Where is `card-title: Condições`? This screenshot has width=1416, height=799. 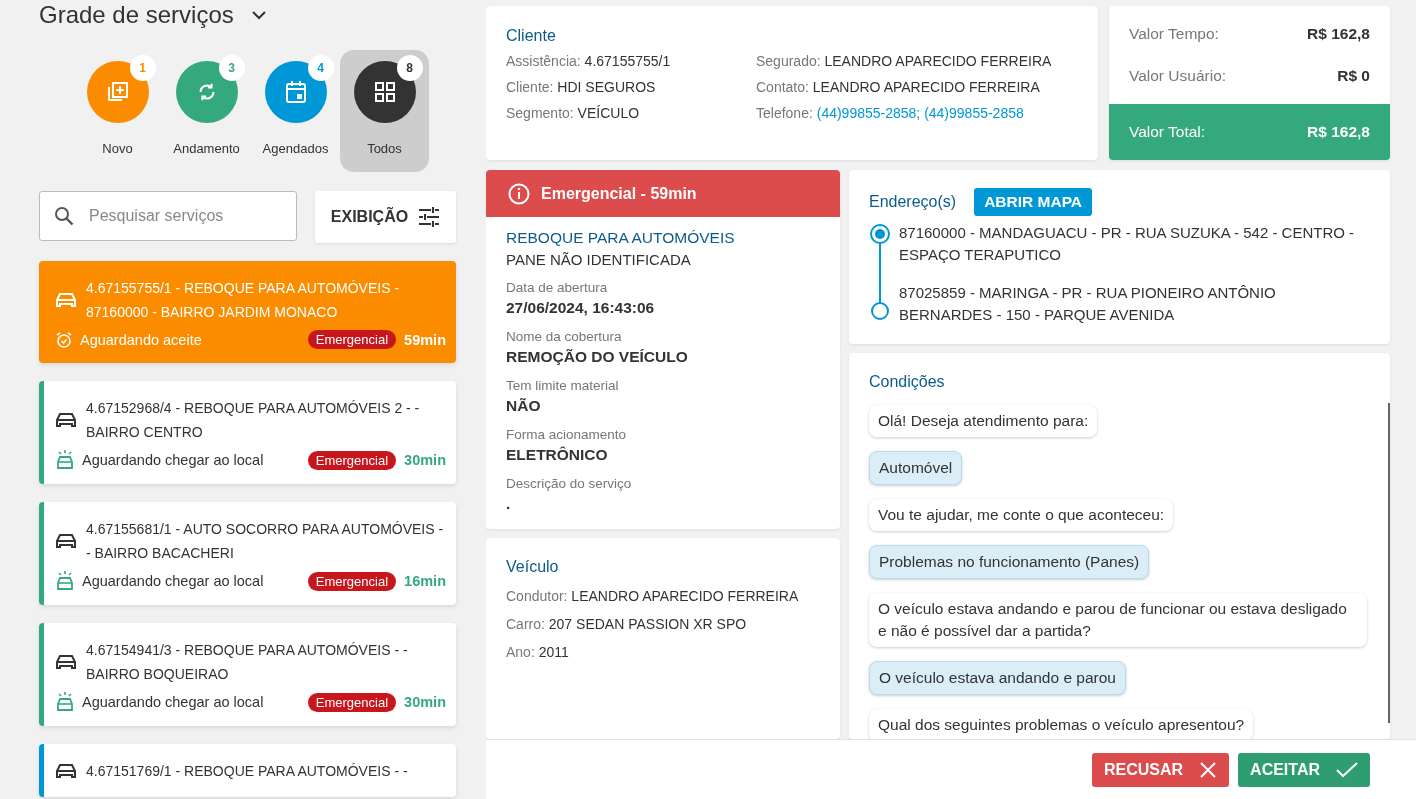
card-title: Condições is located at coordinates (907, 382).